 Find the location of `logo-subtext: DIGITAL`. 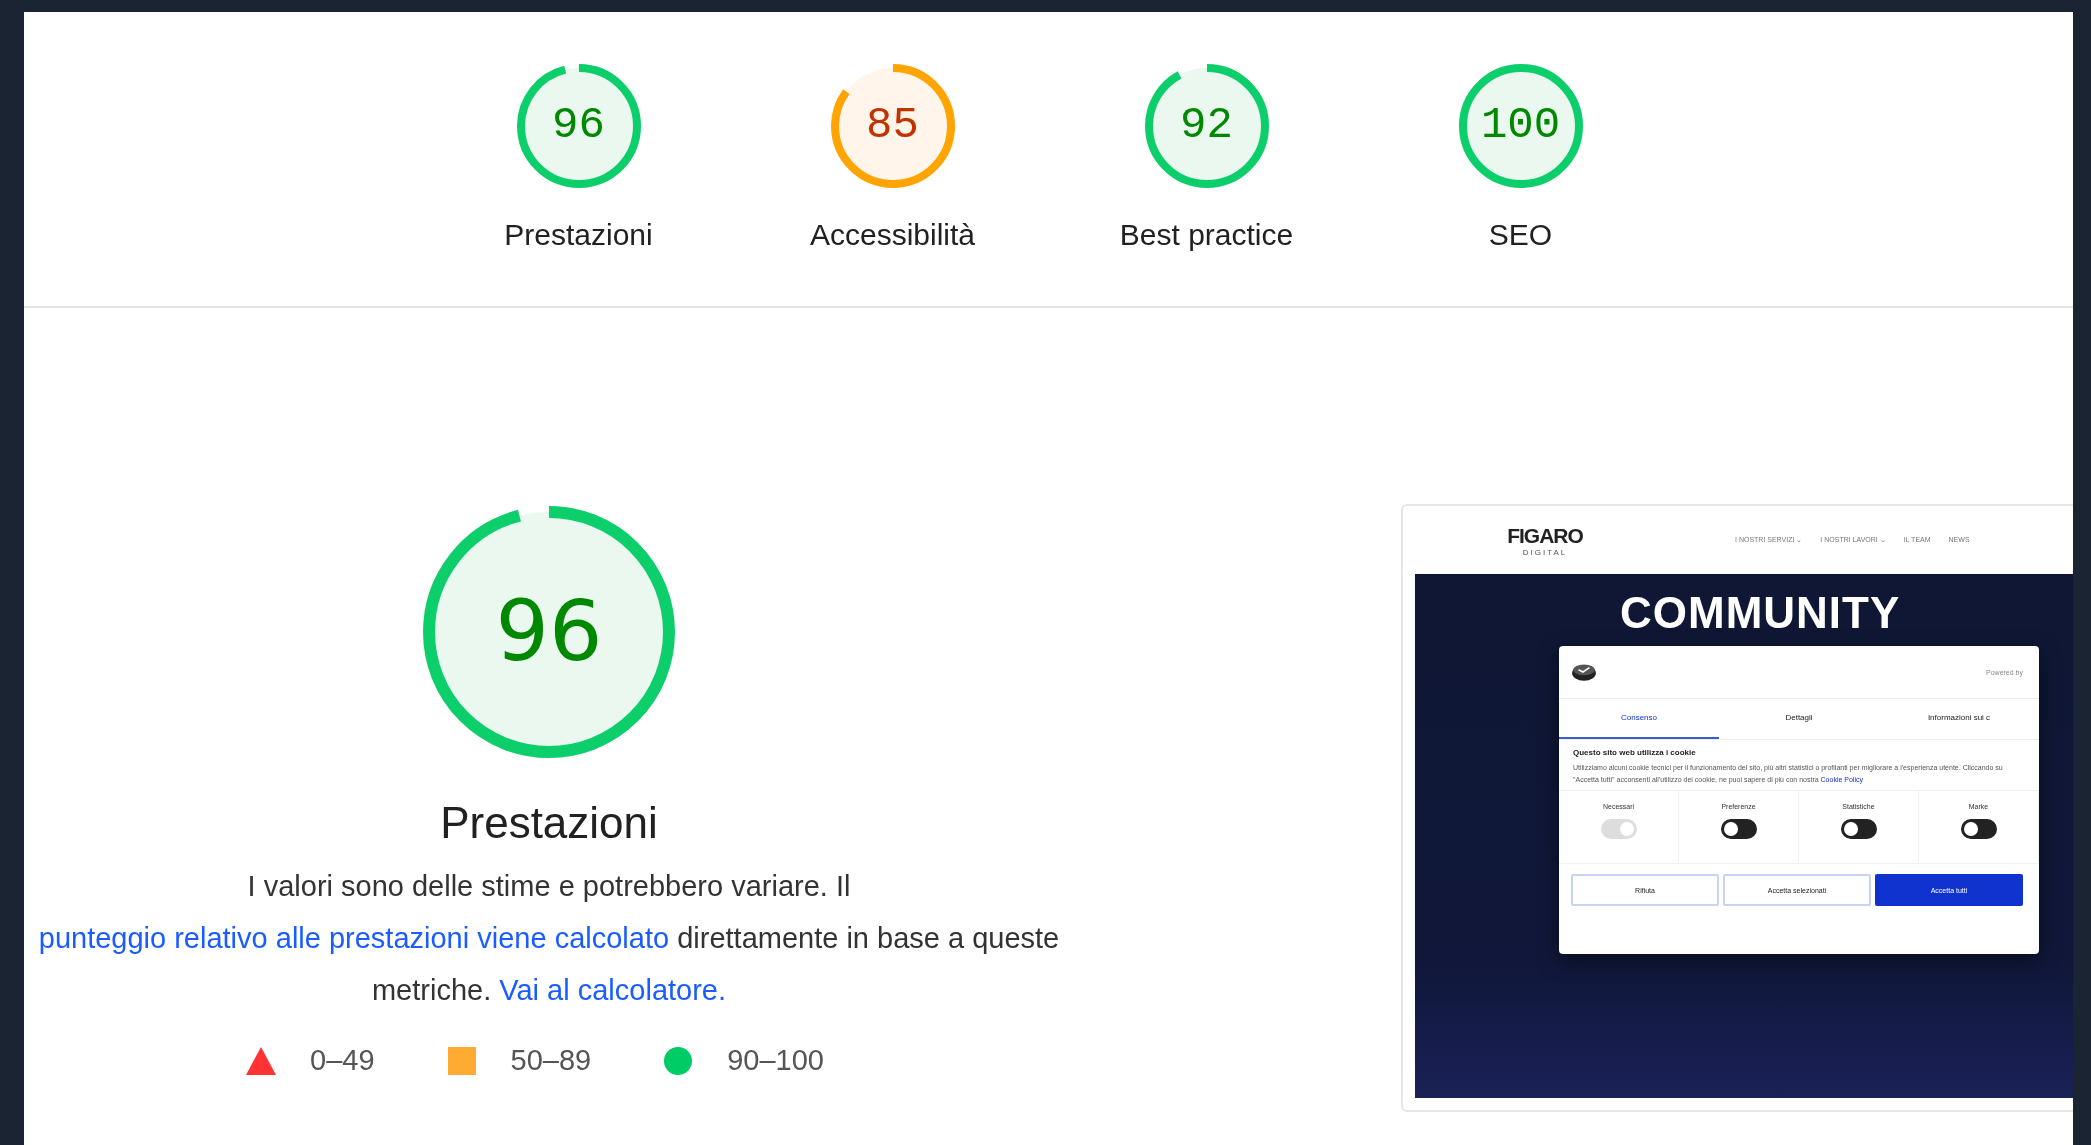

logo-subtext: DIGITAL is located at coordinates (1545, 552).